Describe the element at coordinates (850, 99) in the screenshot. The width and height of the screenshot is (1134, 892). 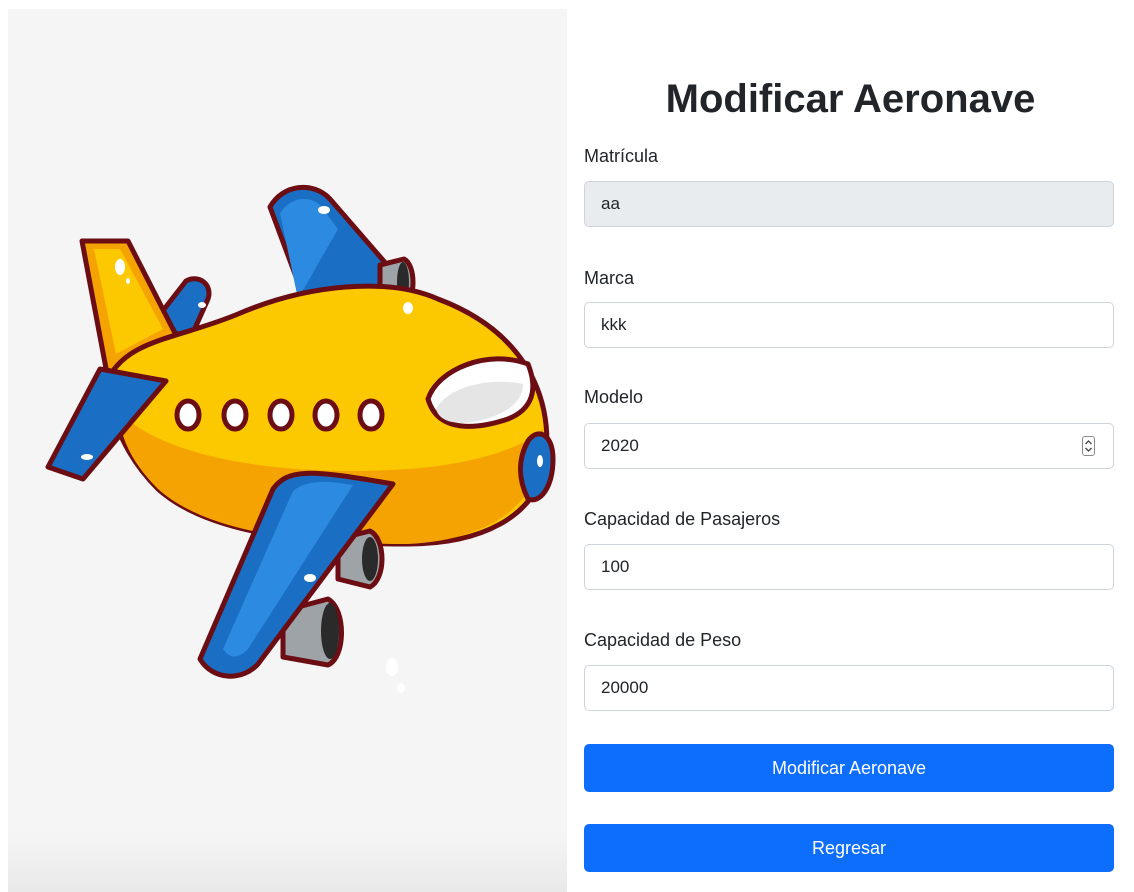
I see `page-title: Modificar Aeronave` at that location.